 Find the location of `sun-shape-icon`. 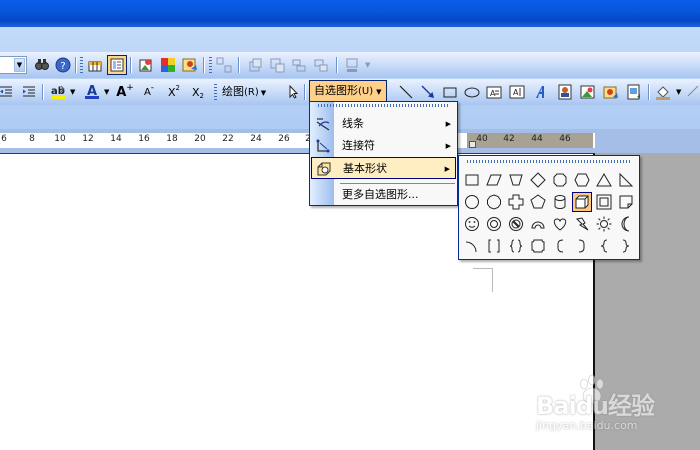

sun-shape-icon is located at coordinates (604, 224).